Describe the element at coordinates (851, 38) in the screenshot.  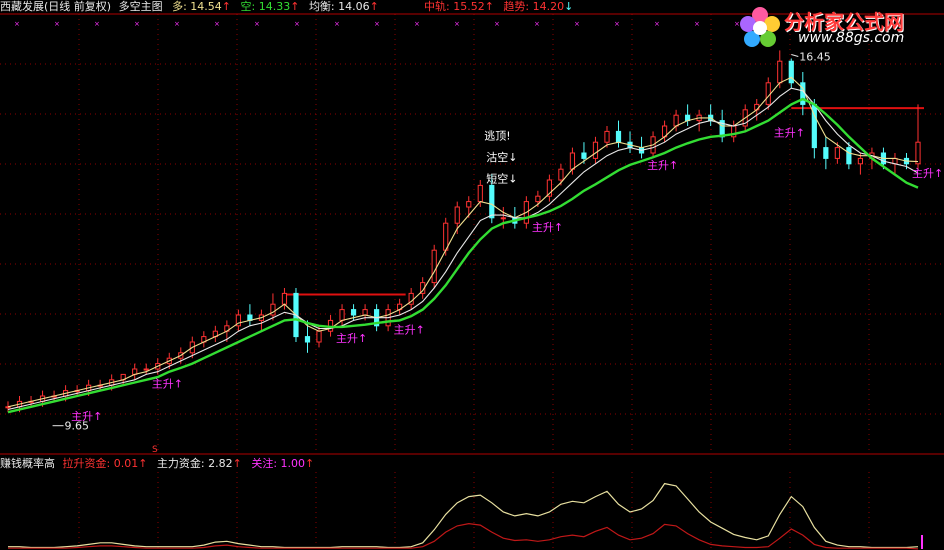
I see `logo-url: www.88gs.com` at that location.